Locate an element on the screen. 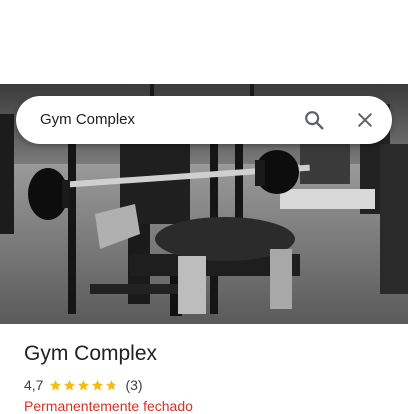  clear-search-button is located at coordinates (365, 120).